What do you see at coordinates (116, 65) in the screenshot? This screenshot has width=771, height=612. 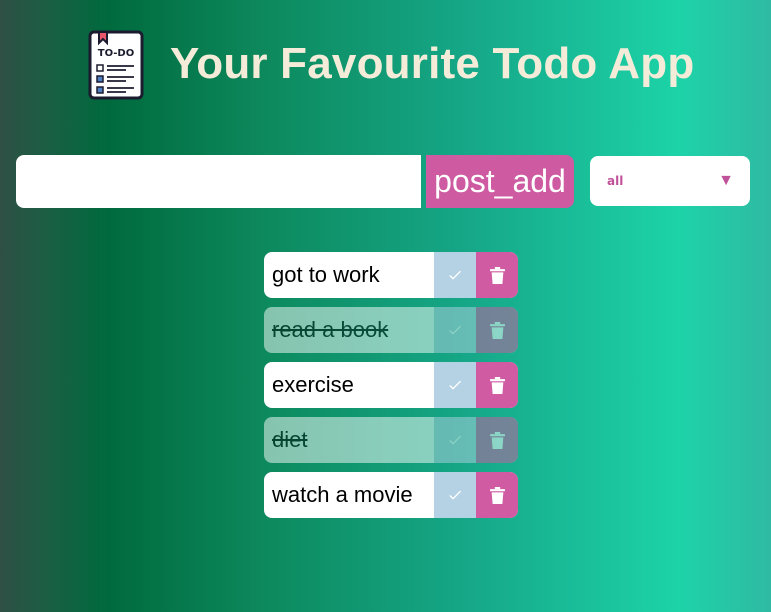 I see `todo-clipboard-icon: TO-DO` at bounding box center [116, 65].